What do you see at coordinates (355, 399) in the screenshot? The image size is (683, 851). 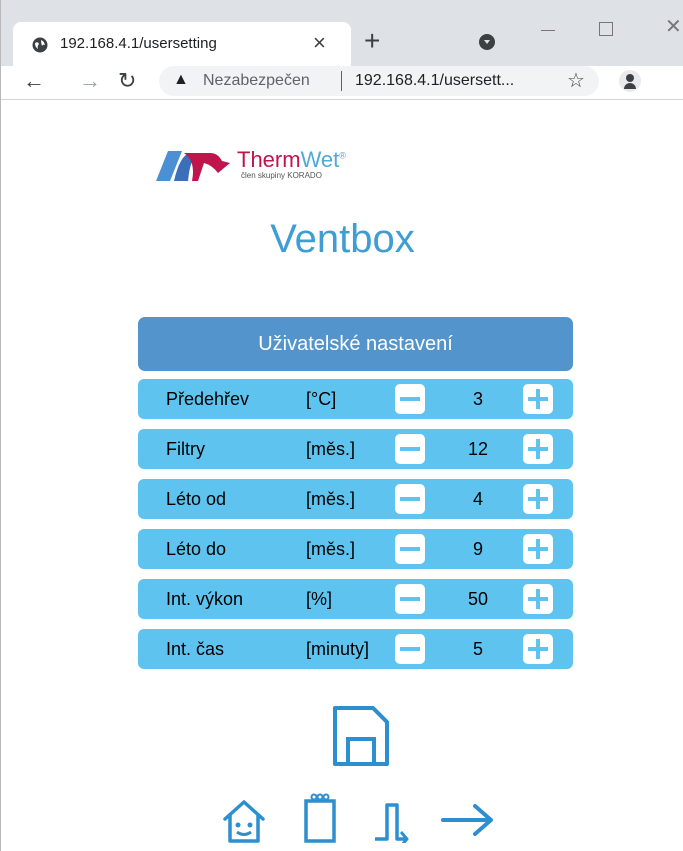 I see `setting-row-preheat: Předehřev [°C] 3` at bounding box center [355, 399].